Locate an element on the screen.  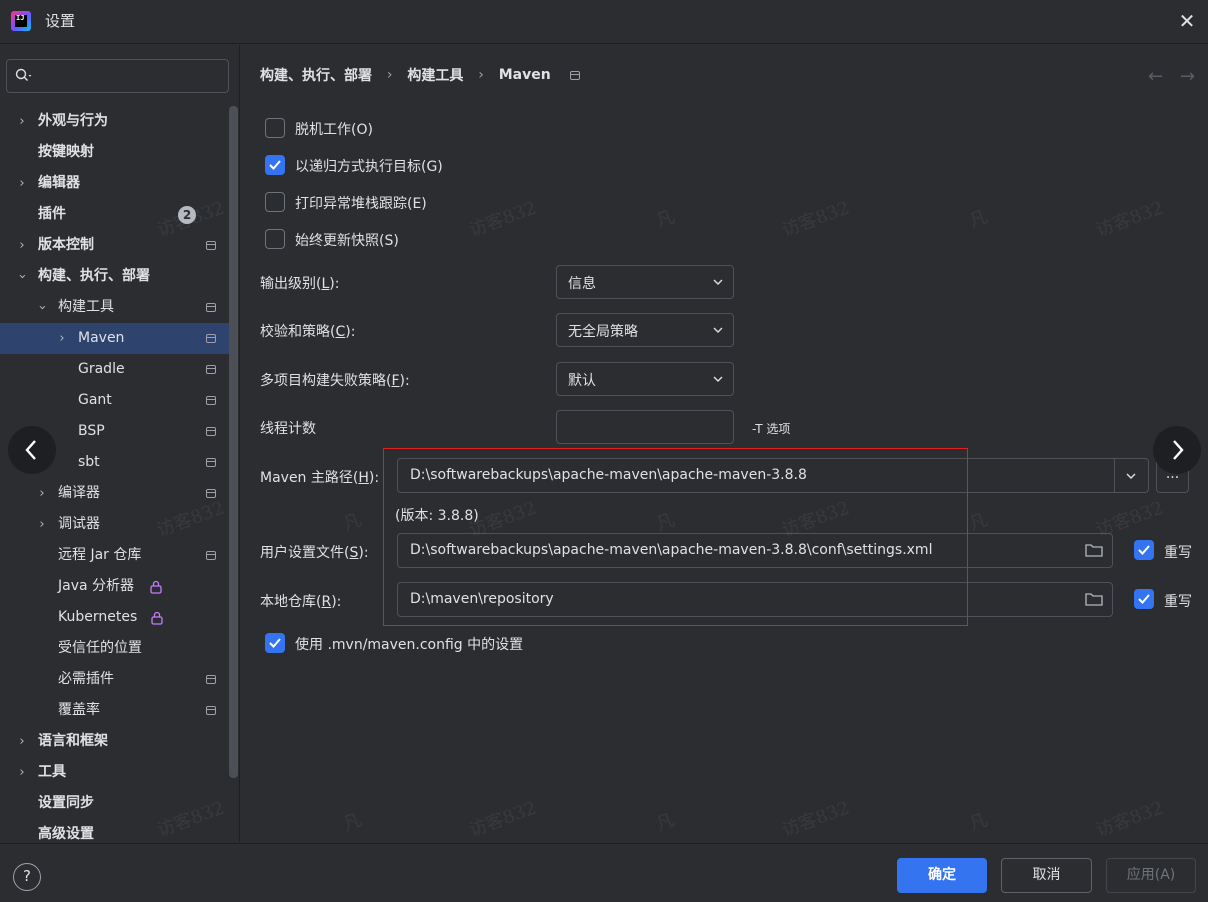
thread-count-label: 线程计数 is located at coordinates (288, 429).